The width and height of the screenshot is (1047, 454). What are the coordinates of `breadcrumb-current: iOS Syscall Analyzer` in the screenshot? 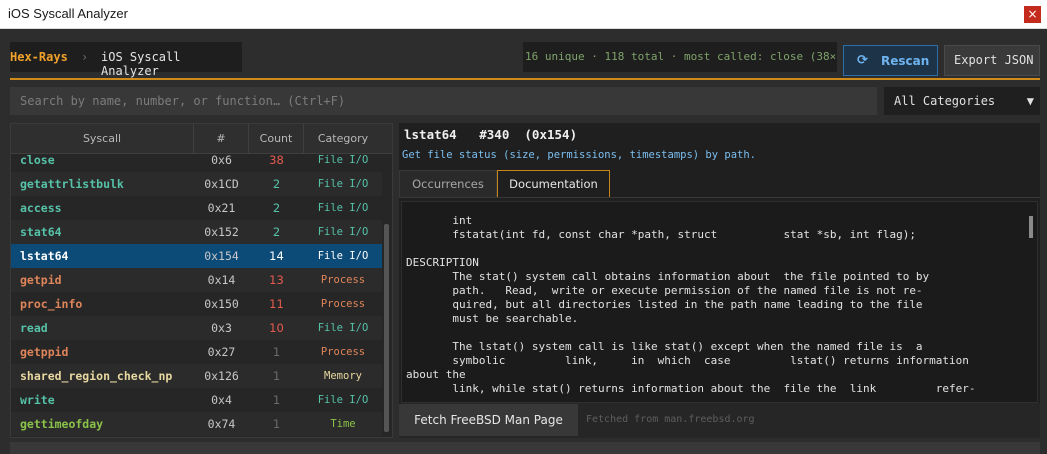 It's located at (141, 64).